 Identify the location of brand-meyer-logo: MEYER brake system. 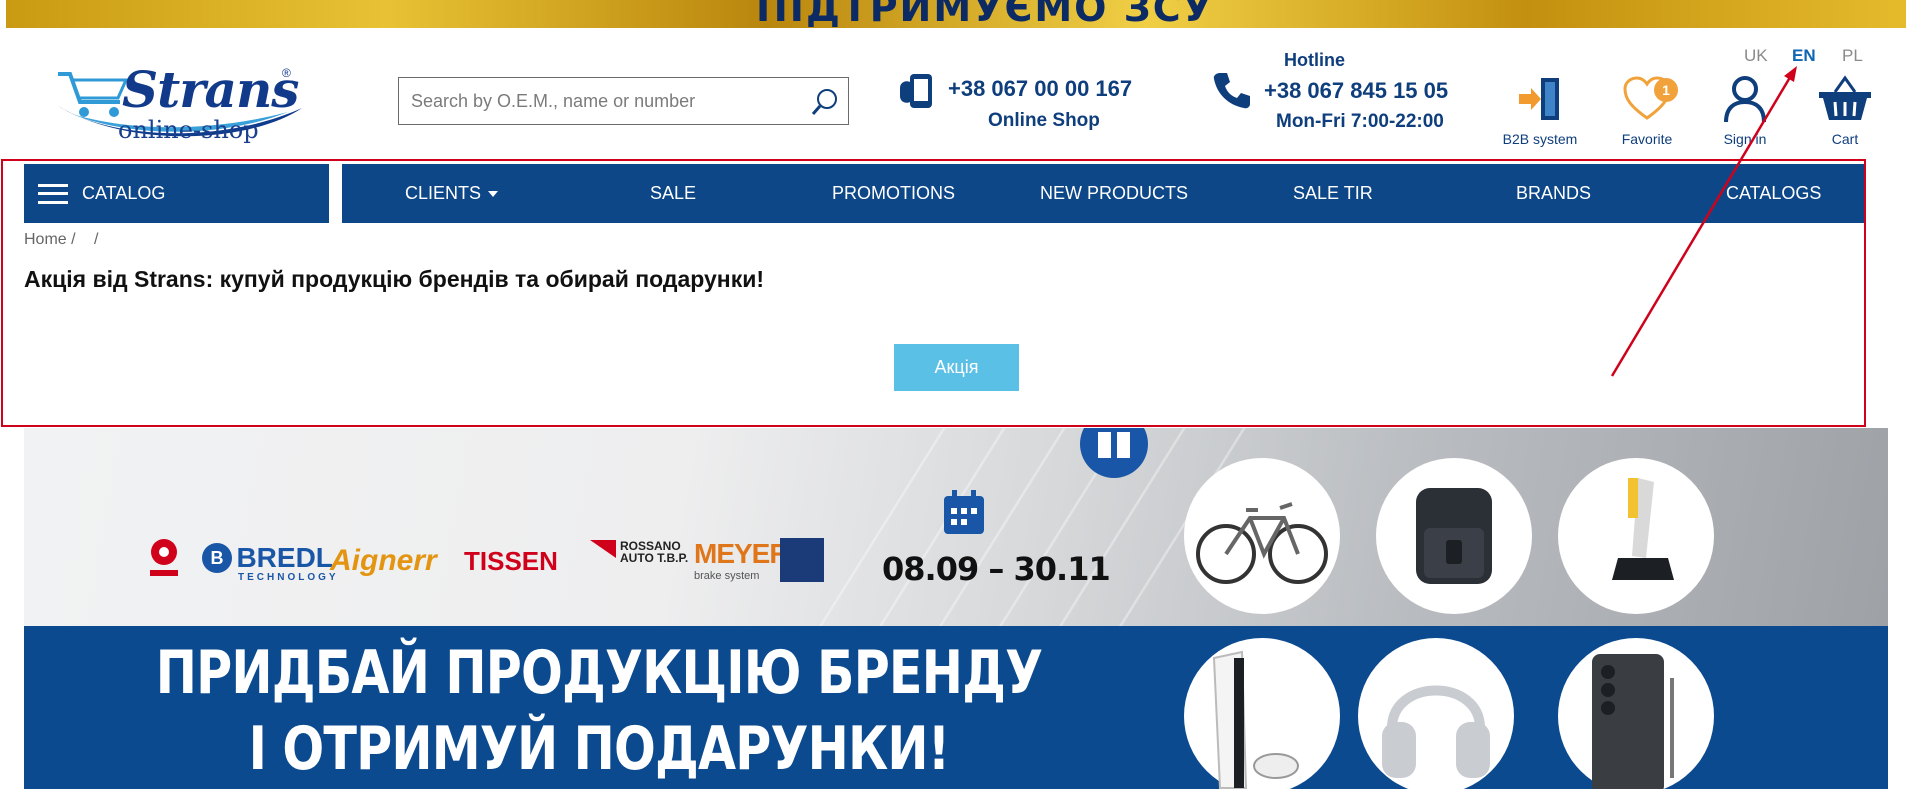
(742, 560).